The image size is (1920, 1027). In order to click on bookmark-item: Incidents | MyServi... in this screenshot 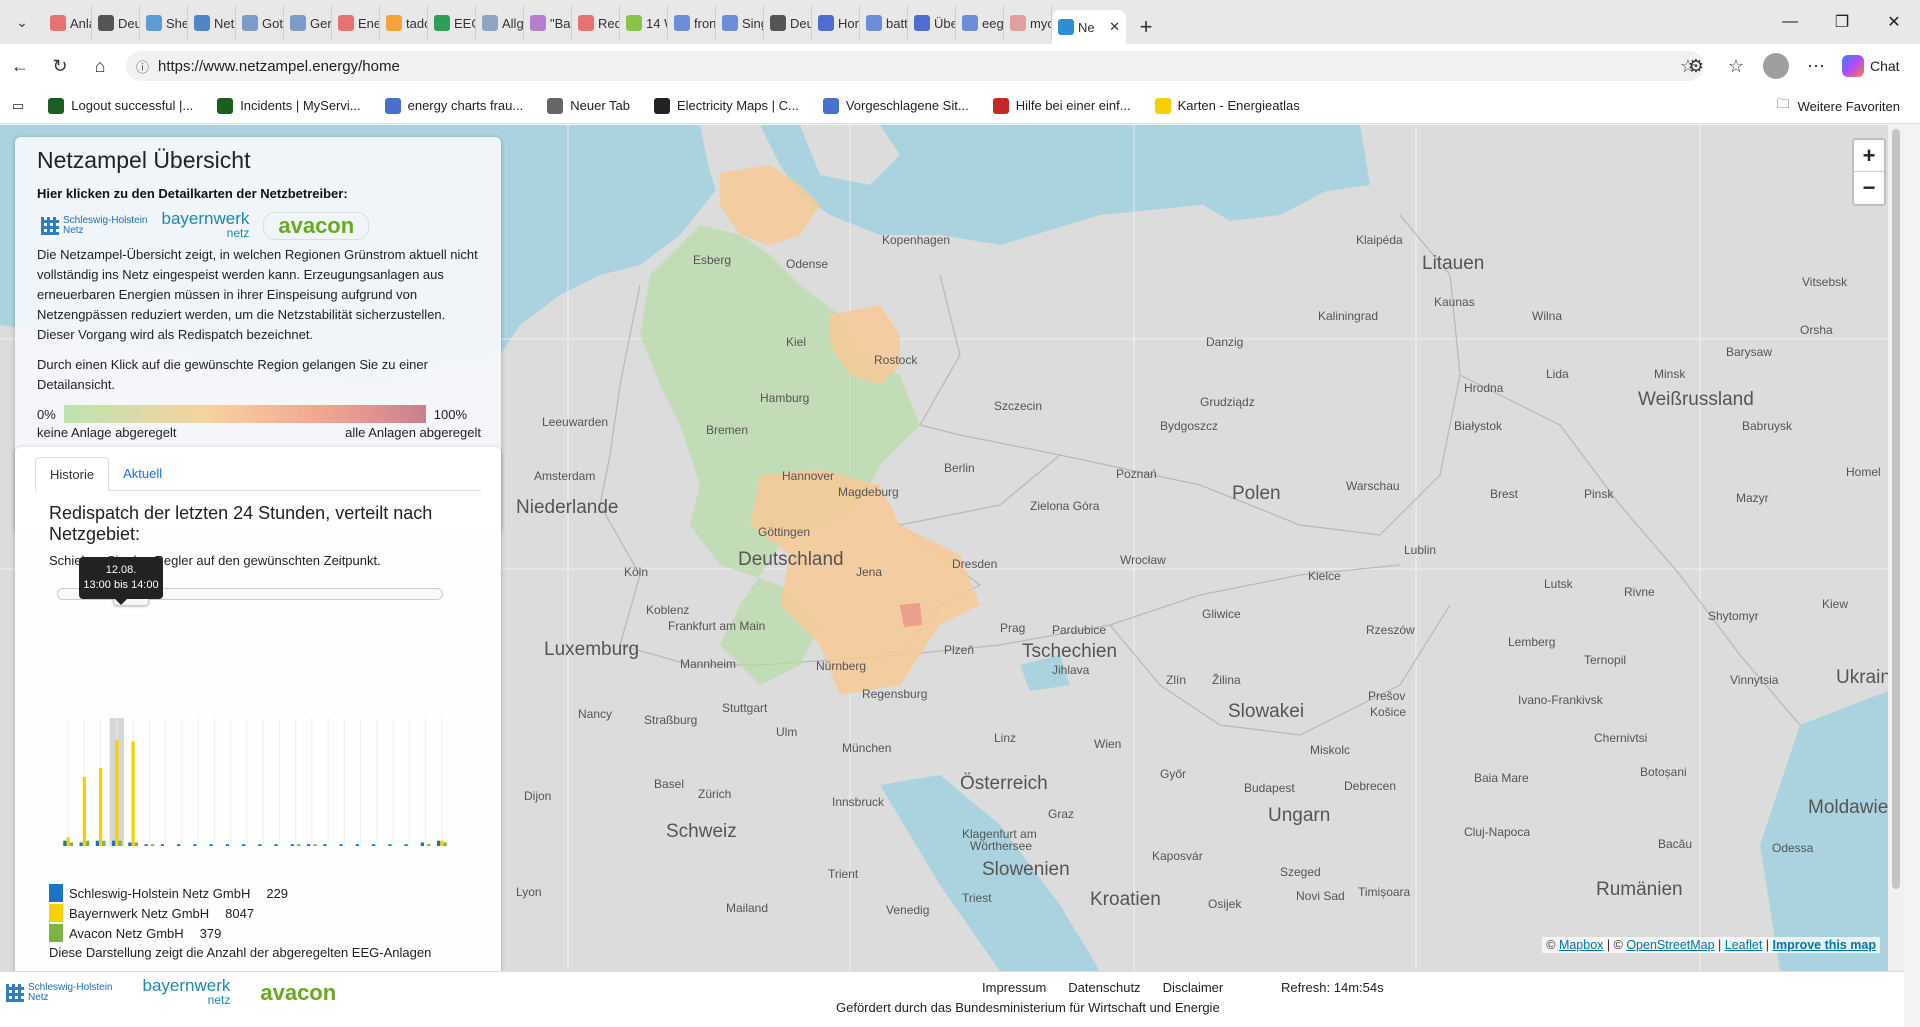, I will do `click(288, 105)`.